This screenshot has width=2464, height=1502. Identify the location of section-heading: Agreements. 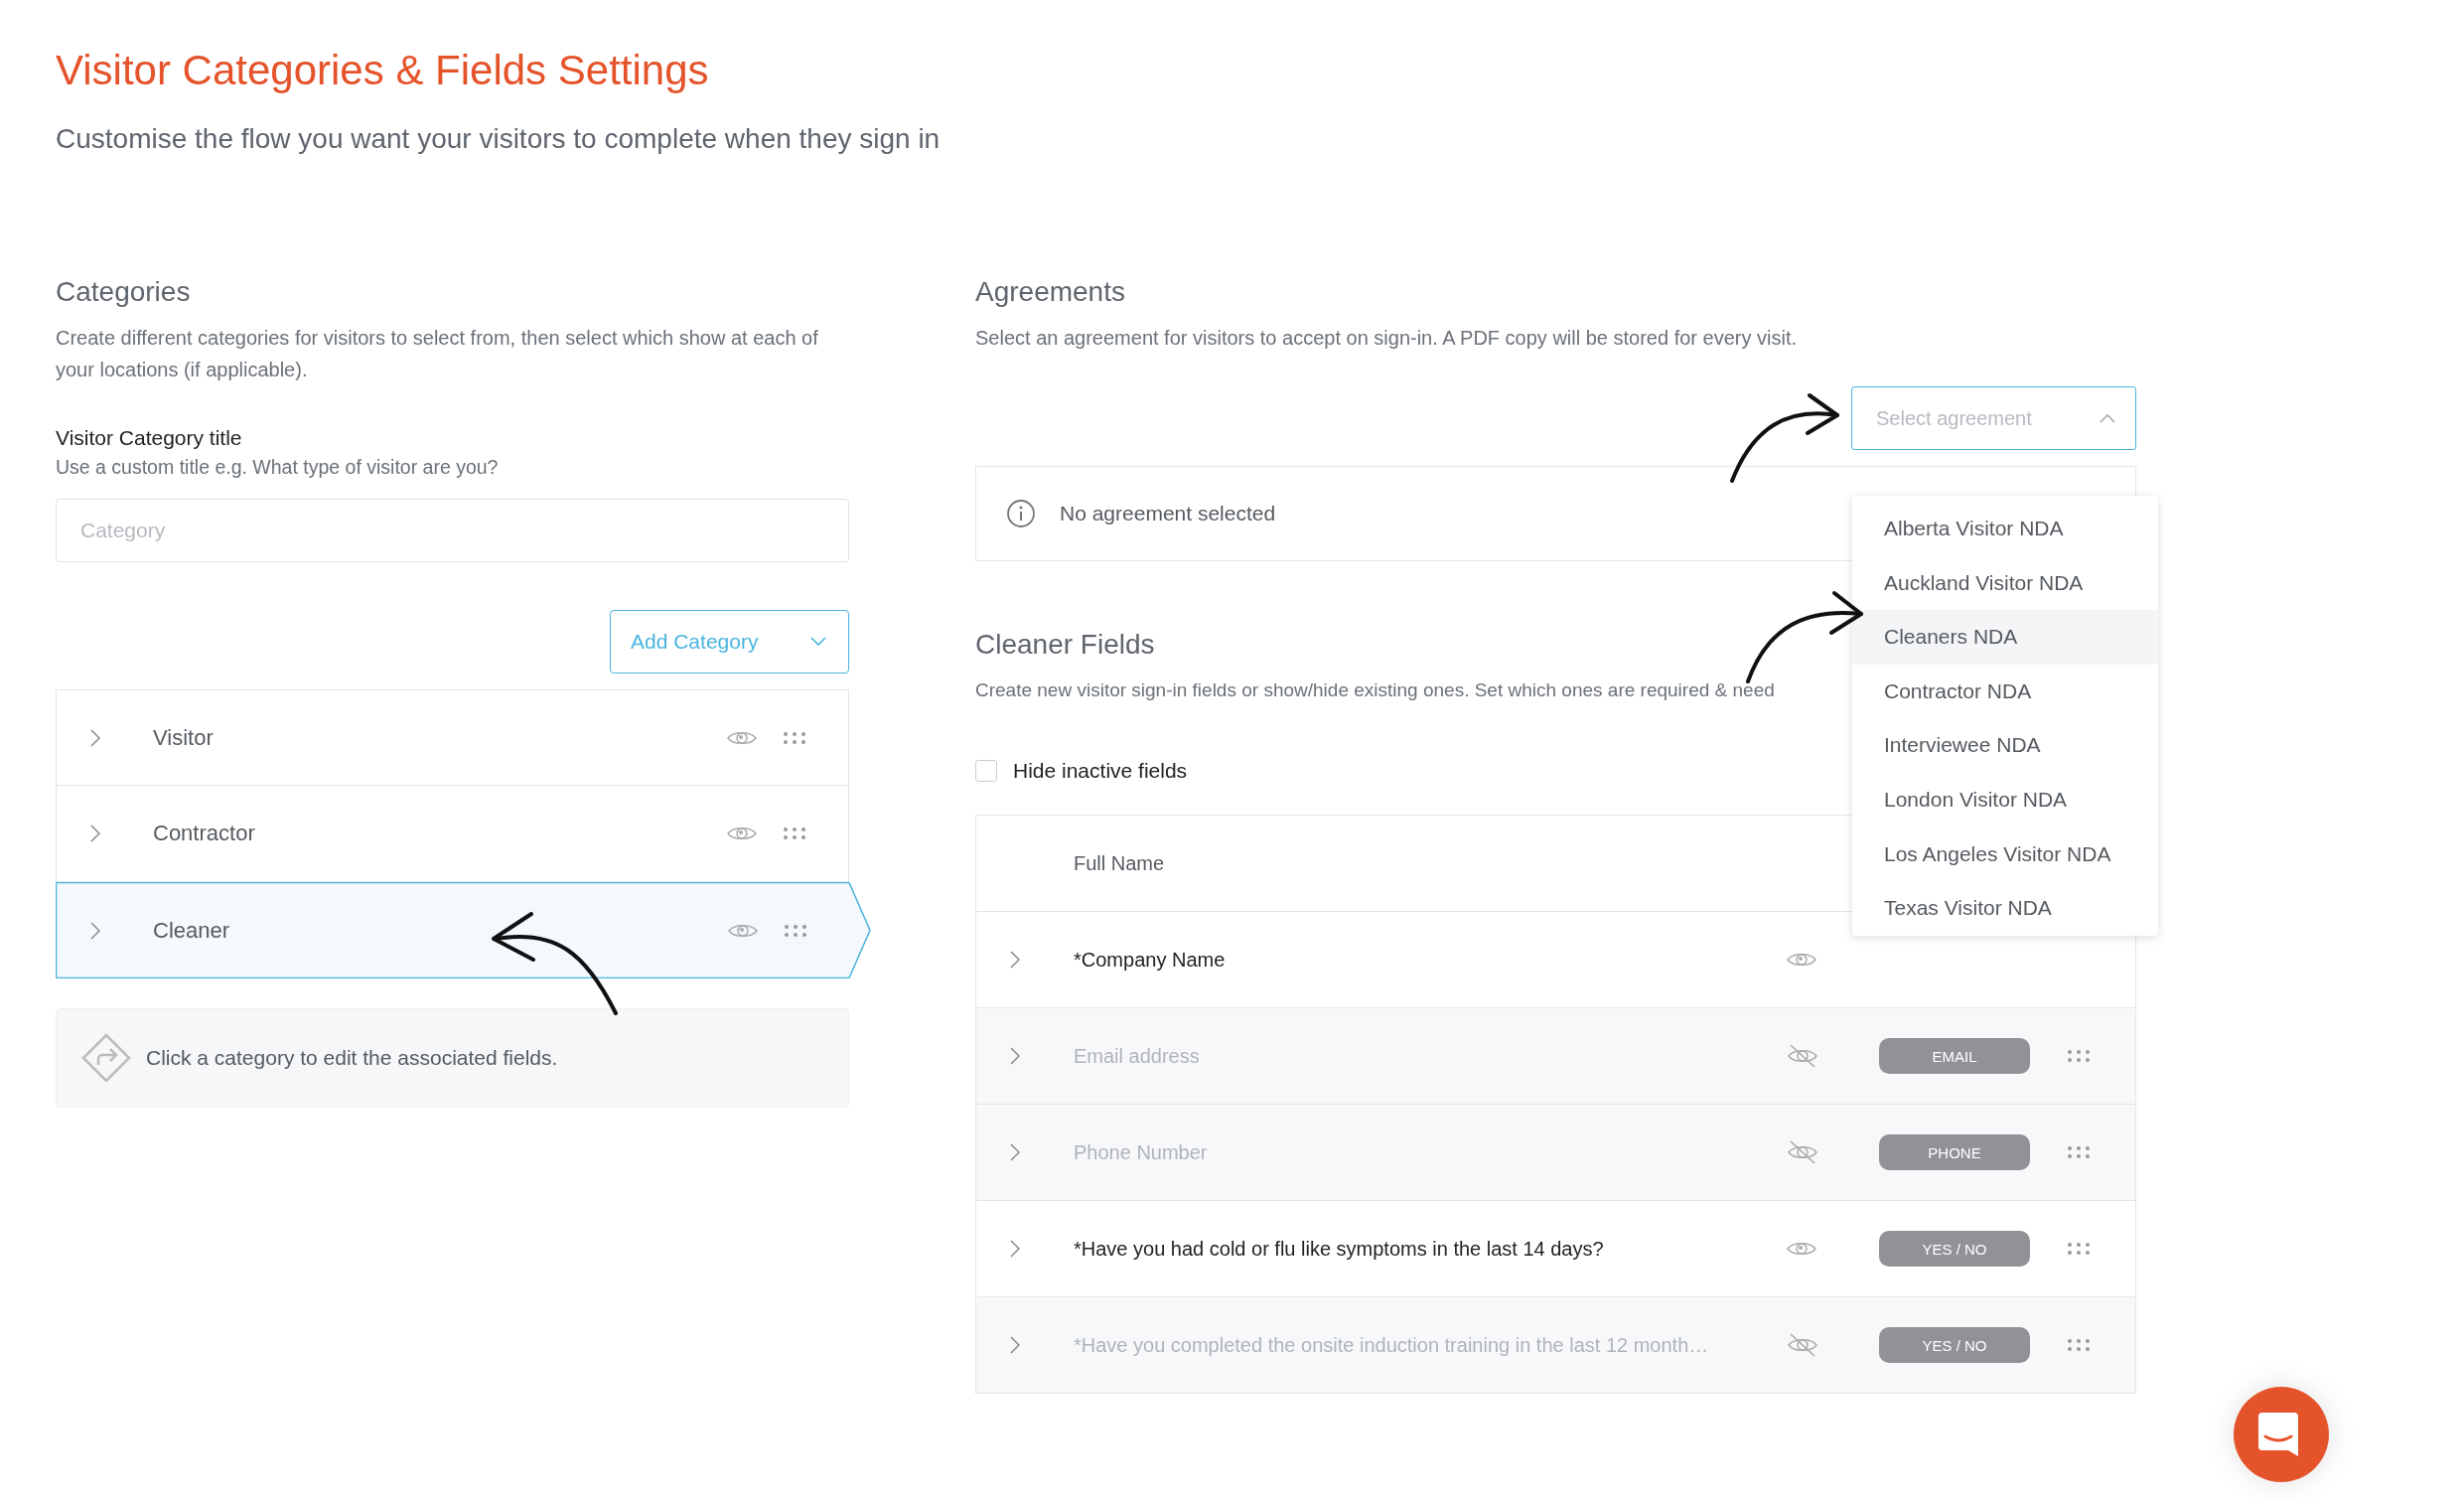
(1050, 292).